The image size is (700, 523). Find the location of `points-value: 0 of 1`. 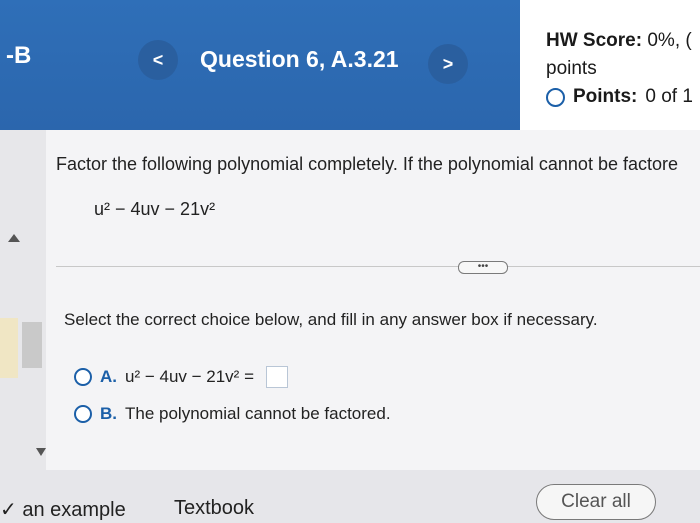

points-value: 0 of 1 is located at coordinates (669, 96).